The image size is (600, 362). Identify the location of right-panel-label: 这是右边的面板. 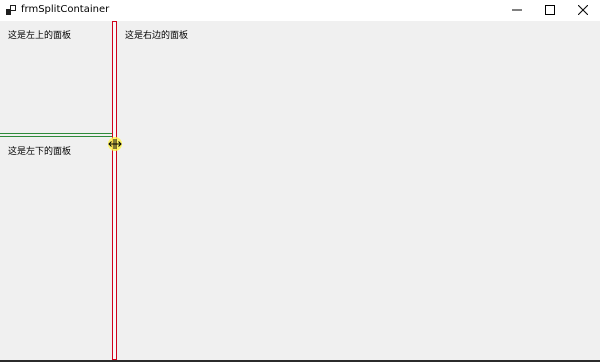
(157, 36).